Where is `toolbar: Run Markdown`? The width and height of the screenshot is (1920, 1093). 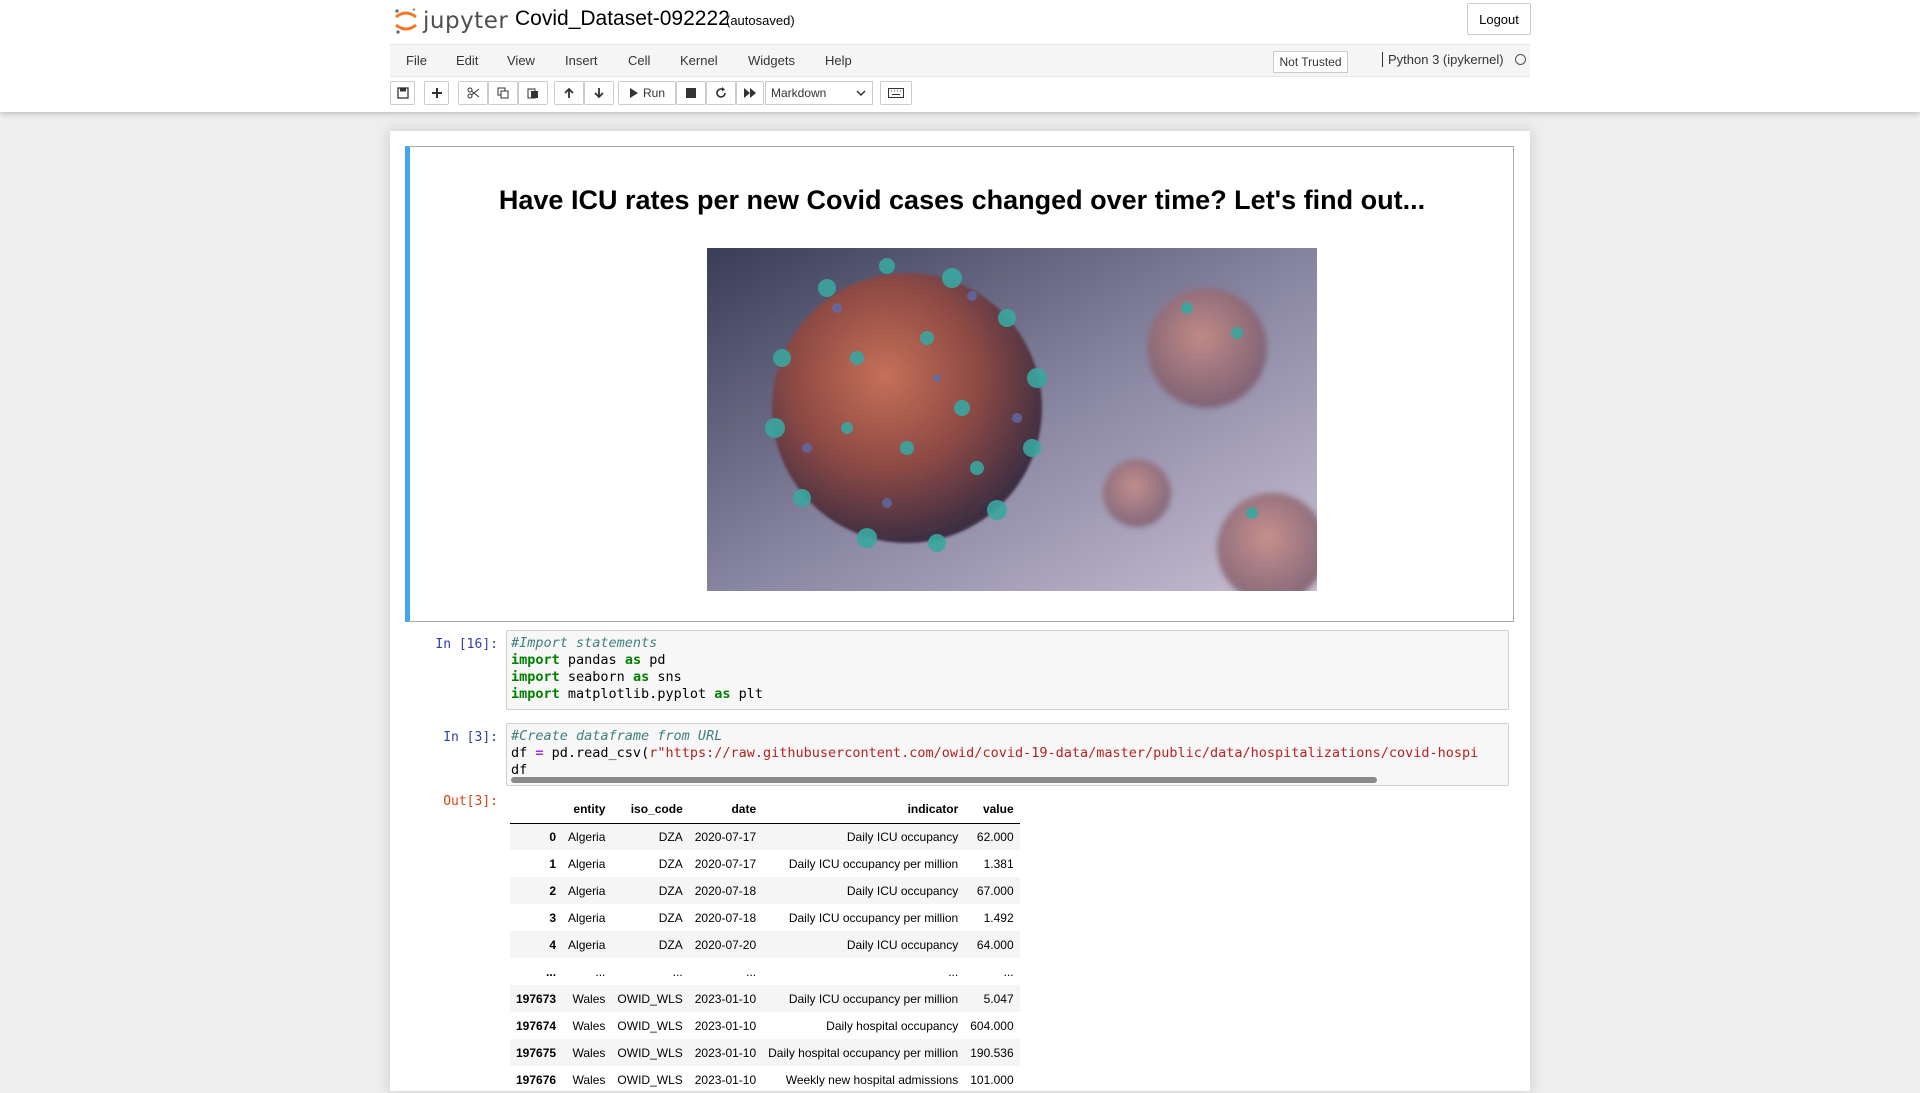
toolbar: Run Markdown is located at coordinates (960, 93).